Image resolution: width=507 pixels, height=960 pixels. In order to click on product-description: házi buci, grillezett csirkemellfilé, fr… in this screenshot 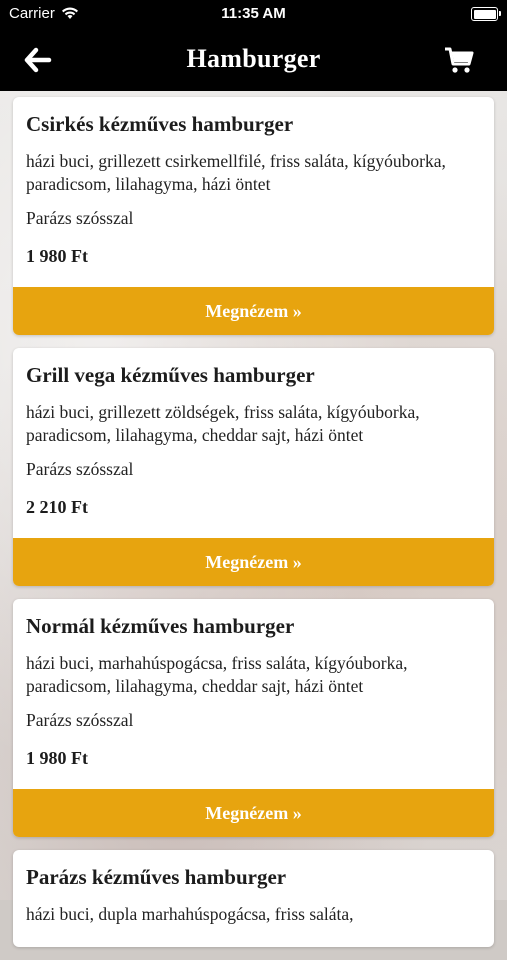, I will do `click(236, 172)`.